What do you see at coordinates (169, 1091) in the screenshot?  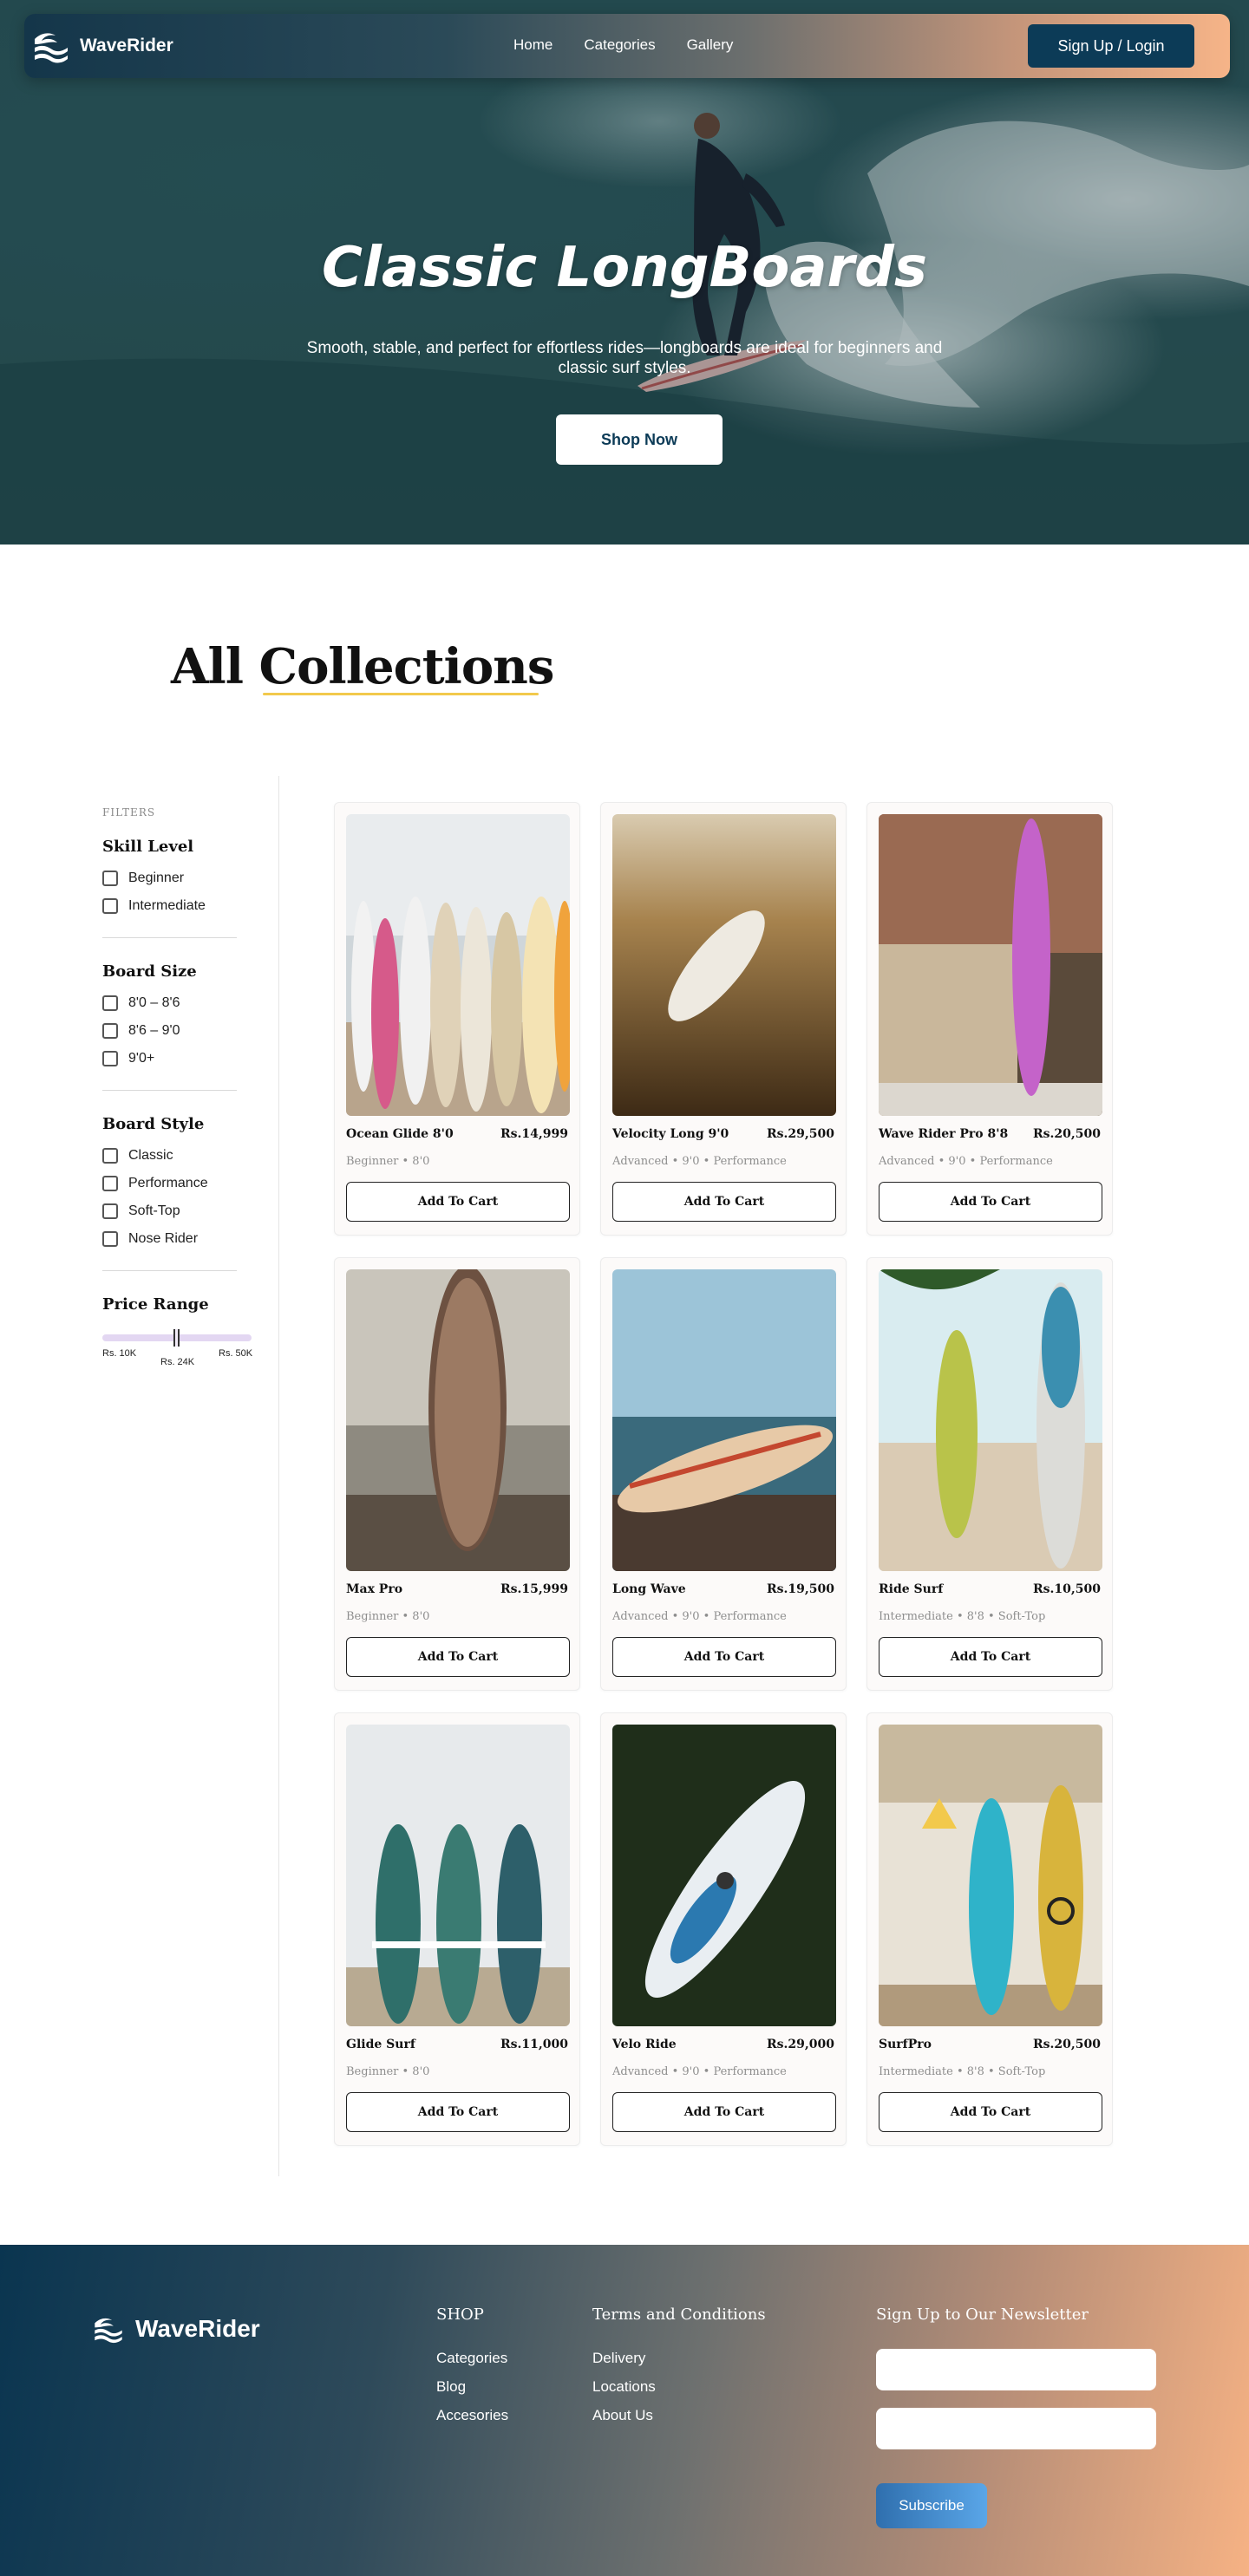 I see `filter-divider` at bounding box center [169, 1091].